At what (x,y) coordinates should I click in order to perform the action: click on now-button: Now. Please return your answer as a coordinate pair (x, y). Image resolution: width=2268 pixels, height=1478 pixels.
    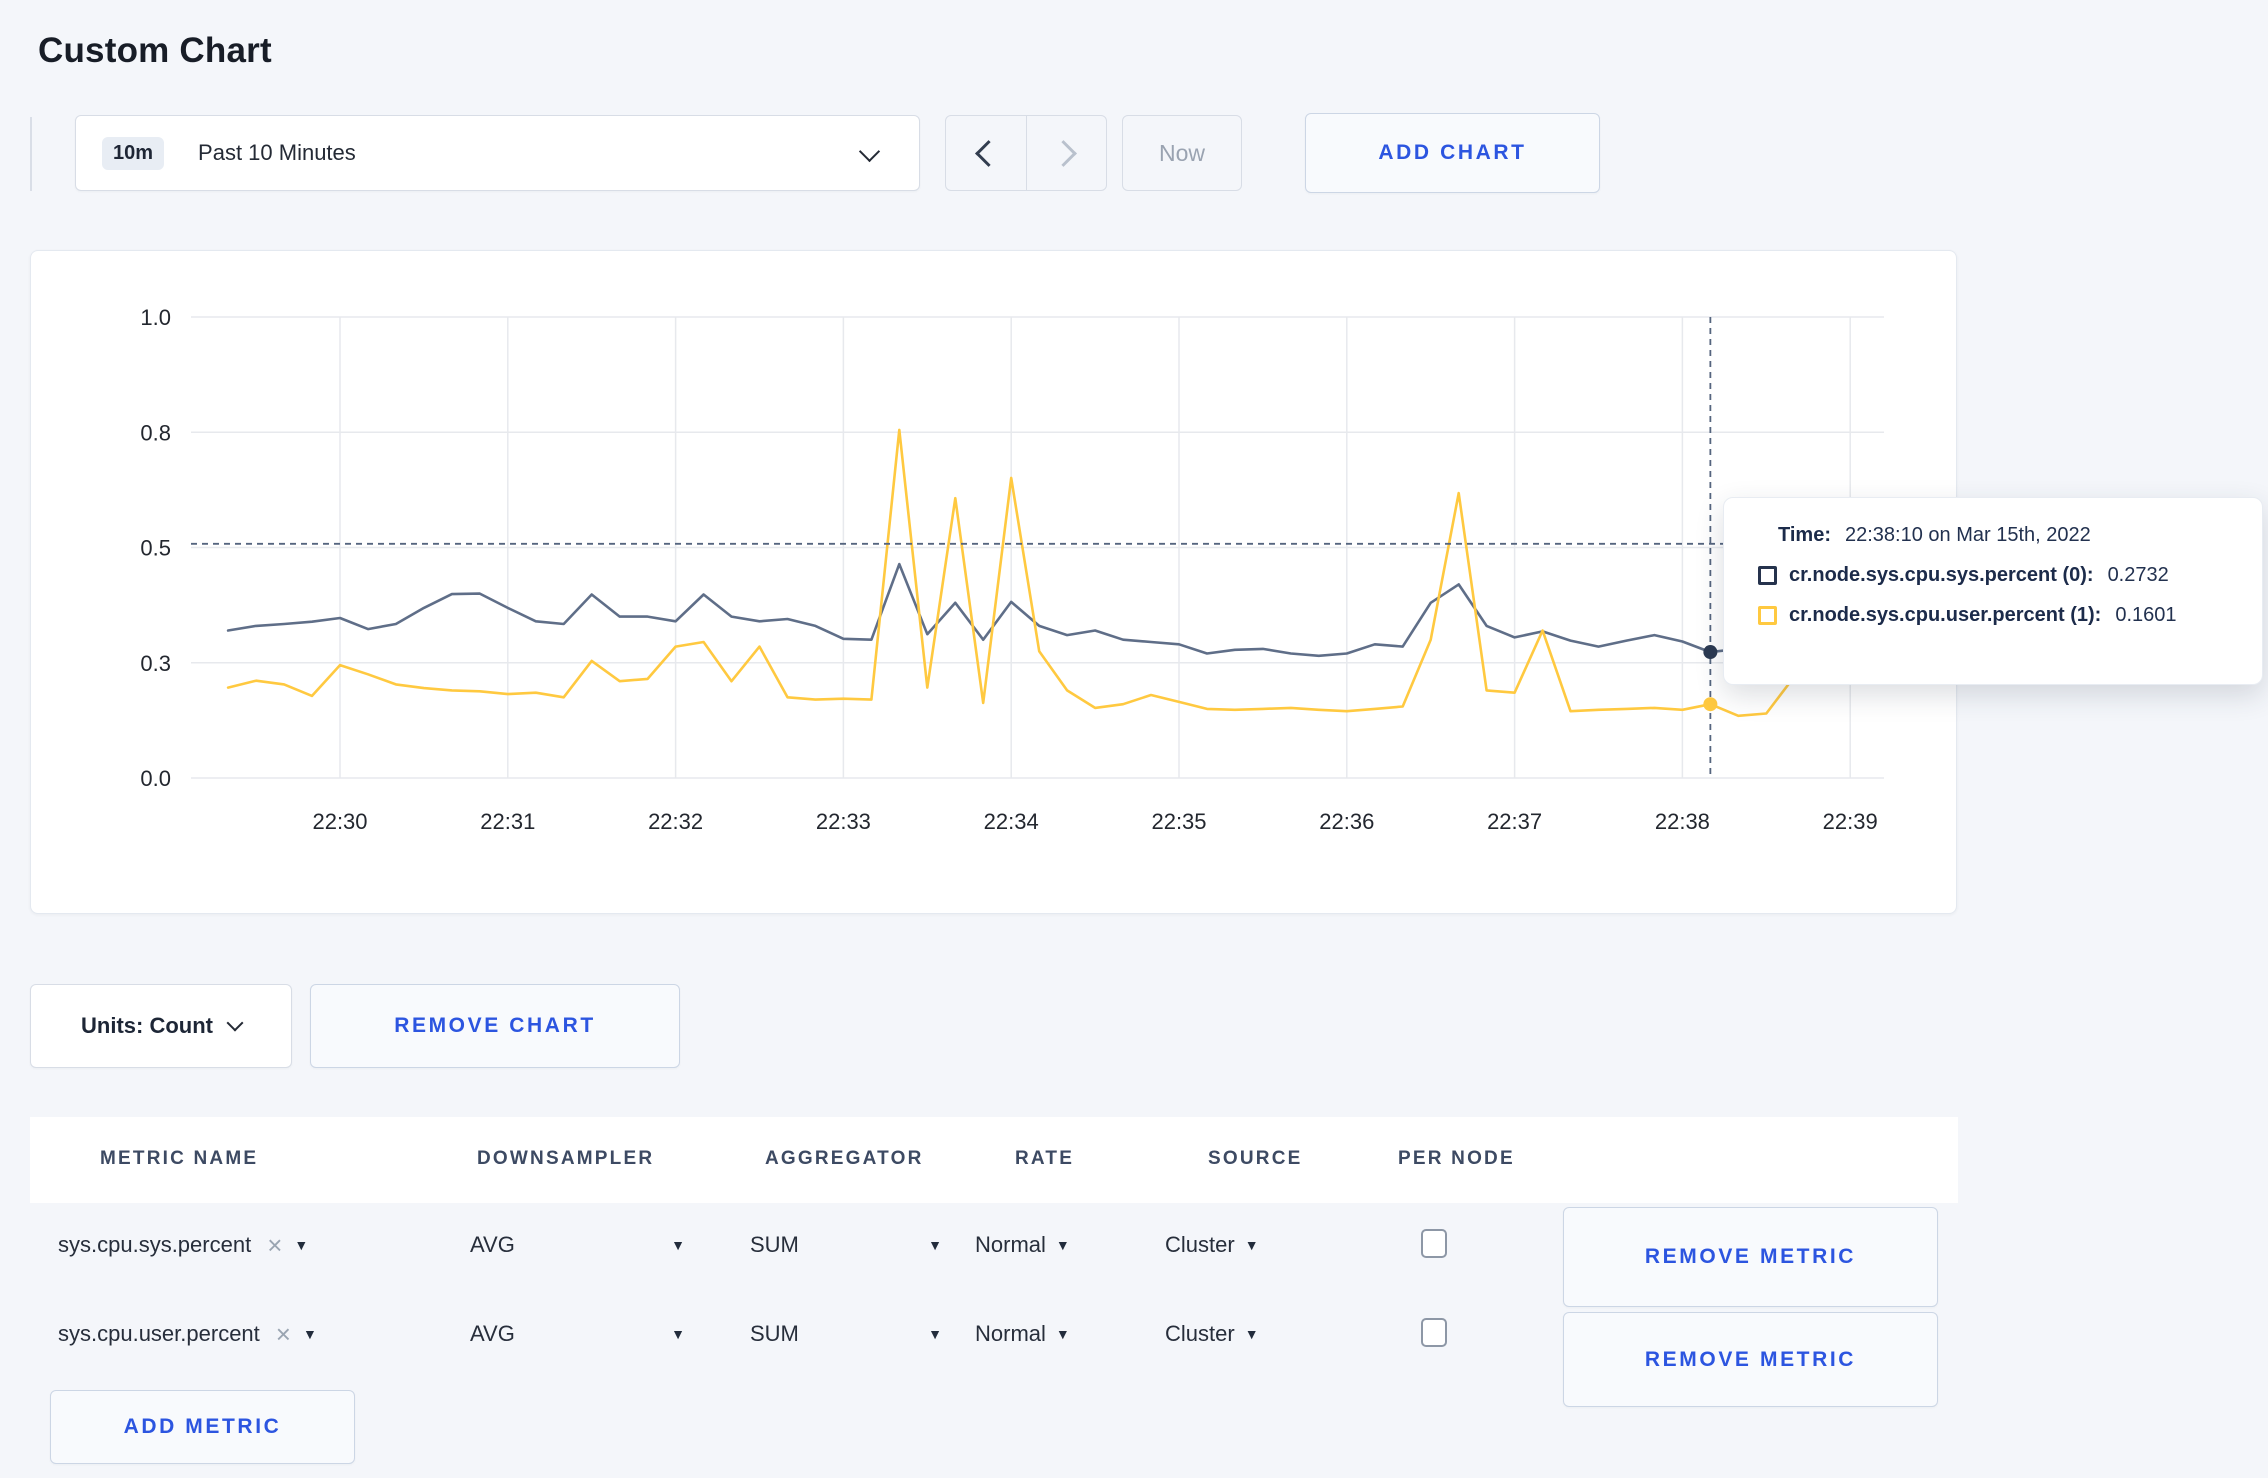
    Looking at the image, I should click on (1182, 153).